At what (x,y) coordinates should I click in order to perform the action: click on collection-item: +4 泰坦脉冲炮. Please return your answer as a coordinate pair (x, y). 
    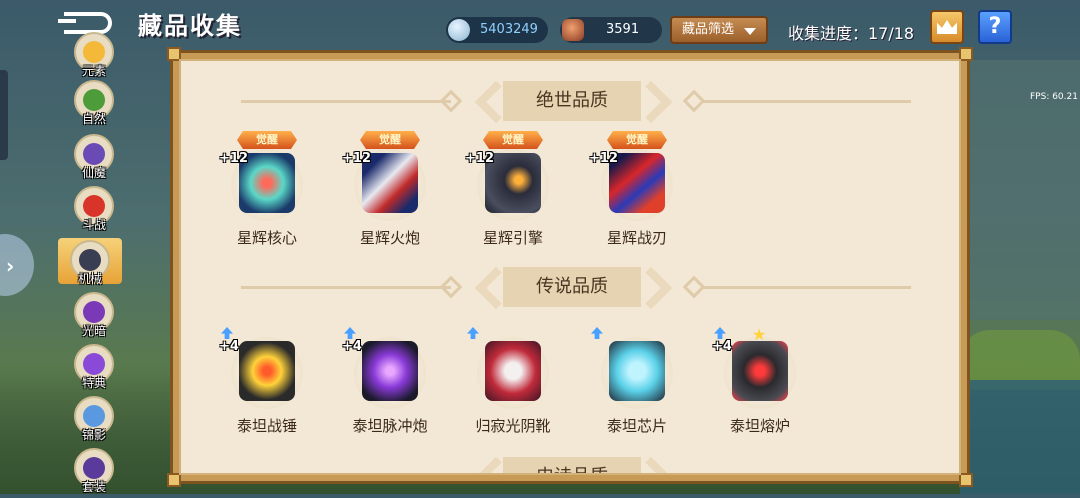
    Looking at the image, I should click on (390, 376).